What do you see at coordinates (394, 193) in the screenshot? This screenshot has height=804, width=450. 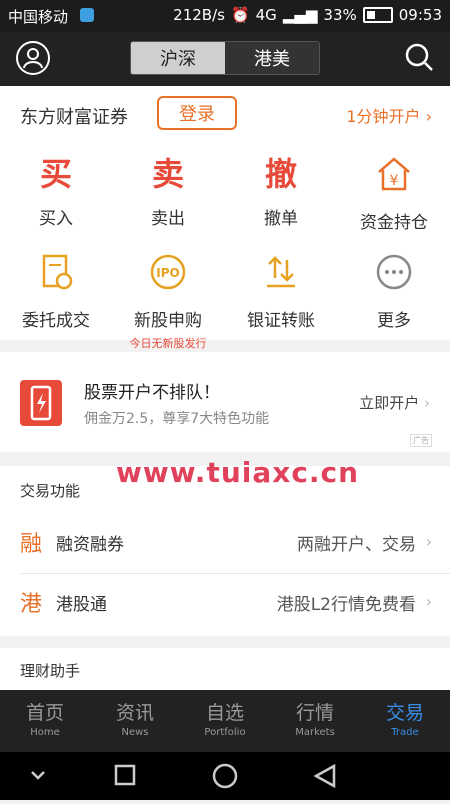 I see `funds-holdings-button: ¥ 资金持仓` at bounding box center [394, 193].